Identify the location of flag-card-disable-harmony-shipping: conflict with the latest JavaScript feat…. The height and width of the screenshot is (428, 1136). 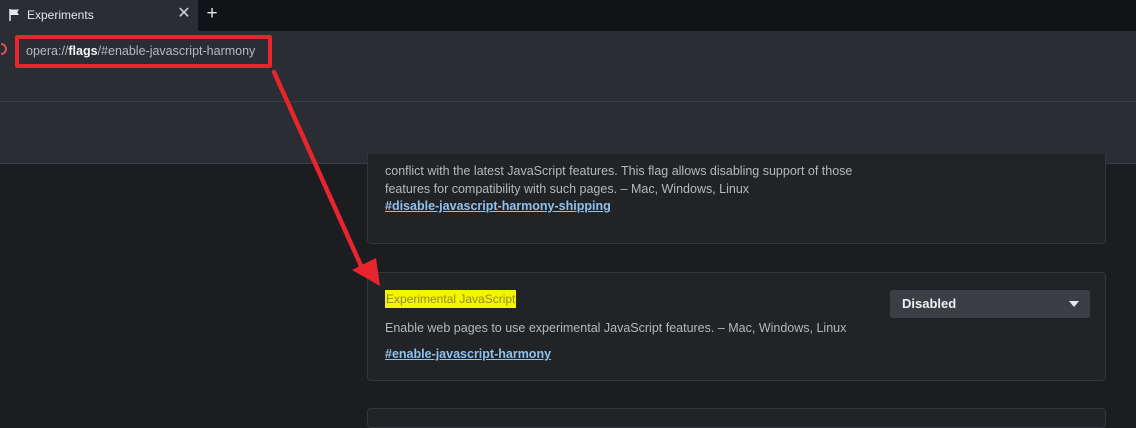
(736, 199).